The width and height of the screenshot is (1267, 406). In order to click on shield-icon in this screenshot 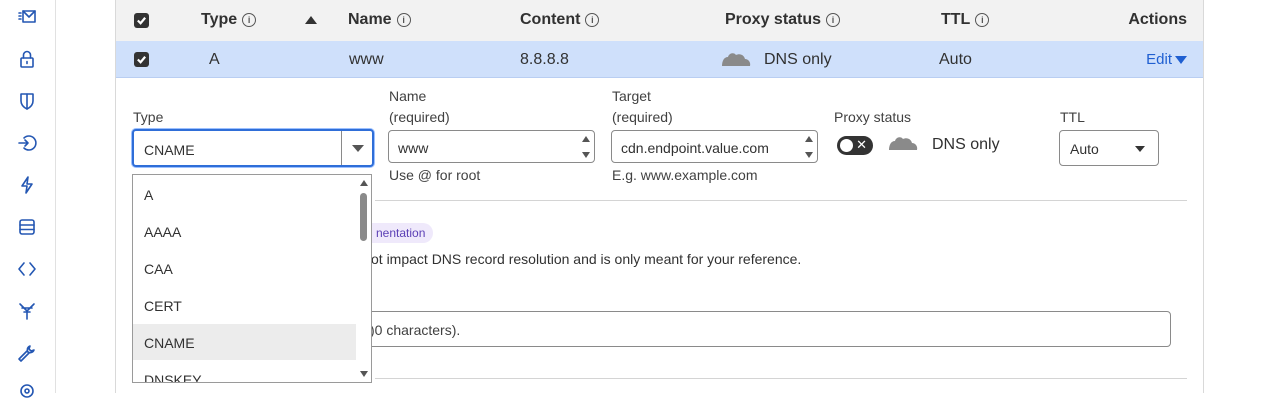, I will do `click(27, 101)`.